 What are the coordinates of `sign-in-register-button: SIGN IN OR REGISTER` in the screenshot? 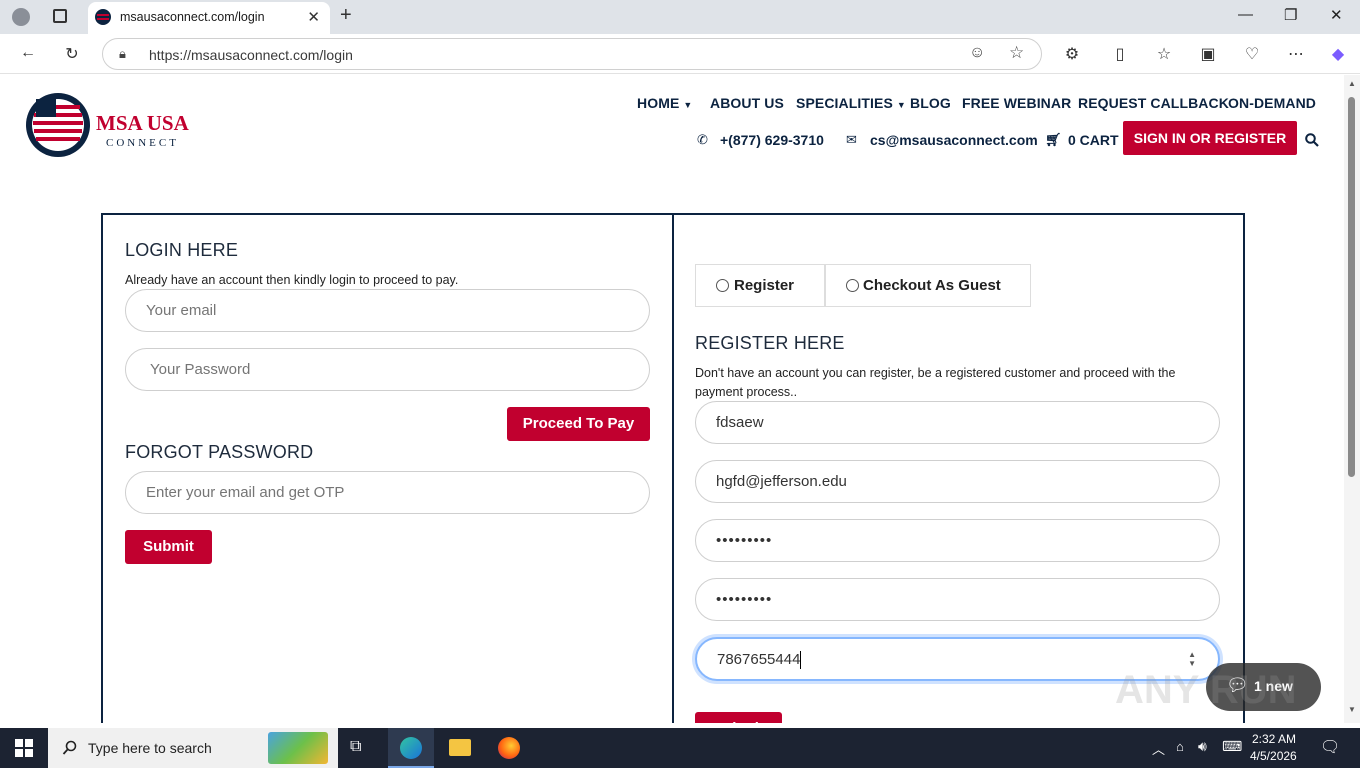 It's located at (1210, 138).